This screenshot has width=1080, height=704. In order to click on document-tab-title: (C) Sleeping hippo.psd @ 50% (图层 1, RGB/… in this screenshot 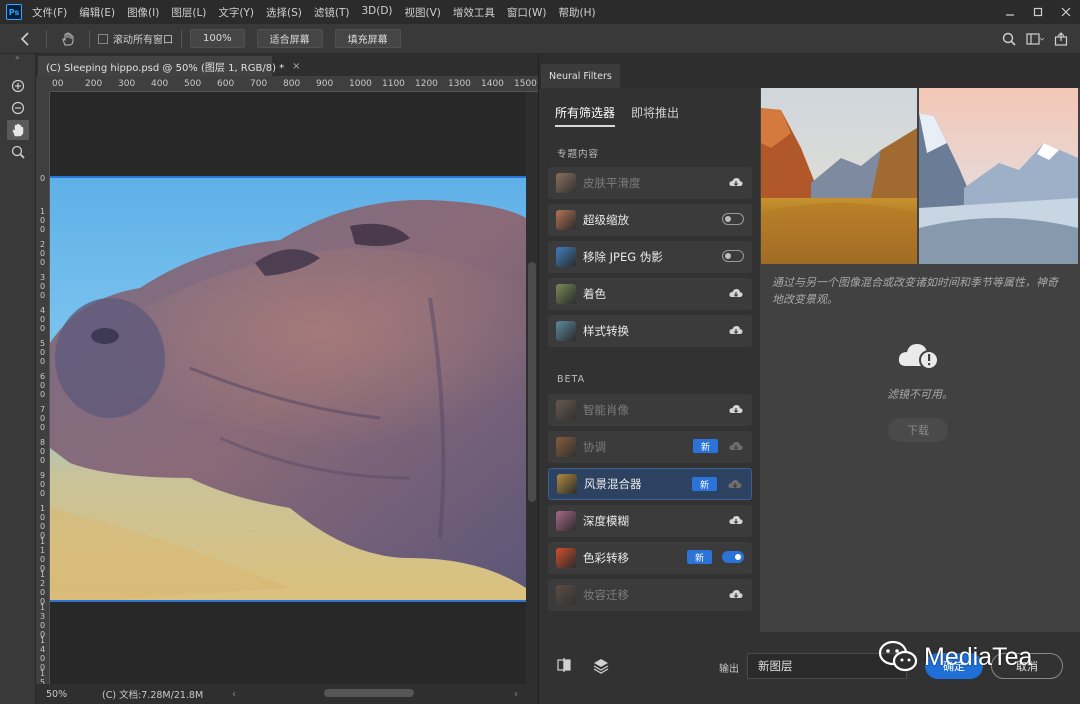, I will do `click(165, 68)`.